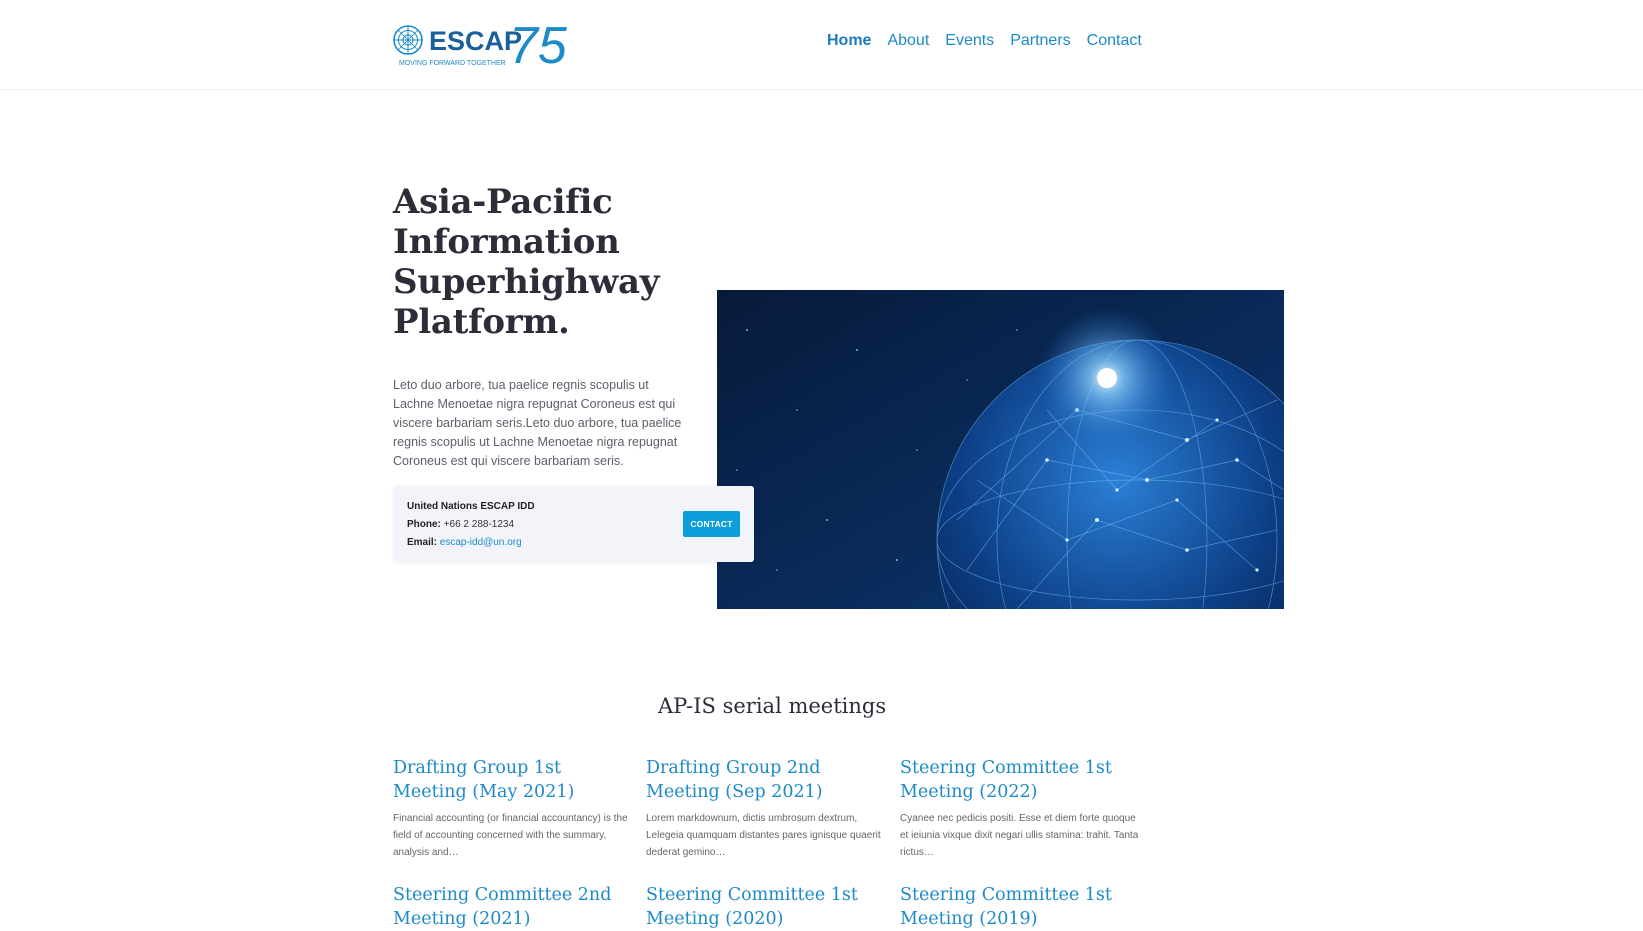 Image resolution: width=1643 pixels, height=931 pixels. I want to click on phone-number: +66 2 288-1234, so click(479, 524).